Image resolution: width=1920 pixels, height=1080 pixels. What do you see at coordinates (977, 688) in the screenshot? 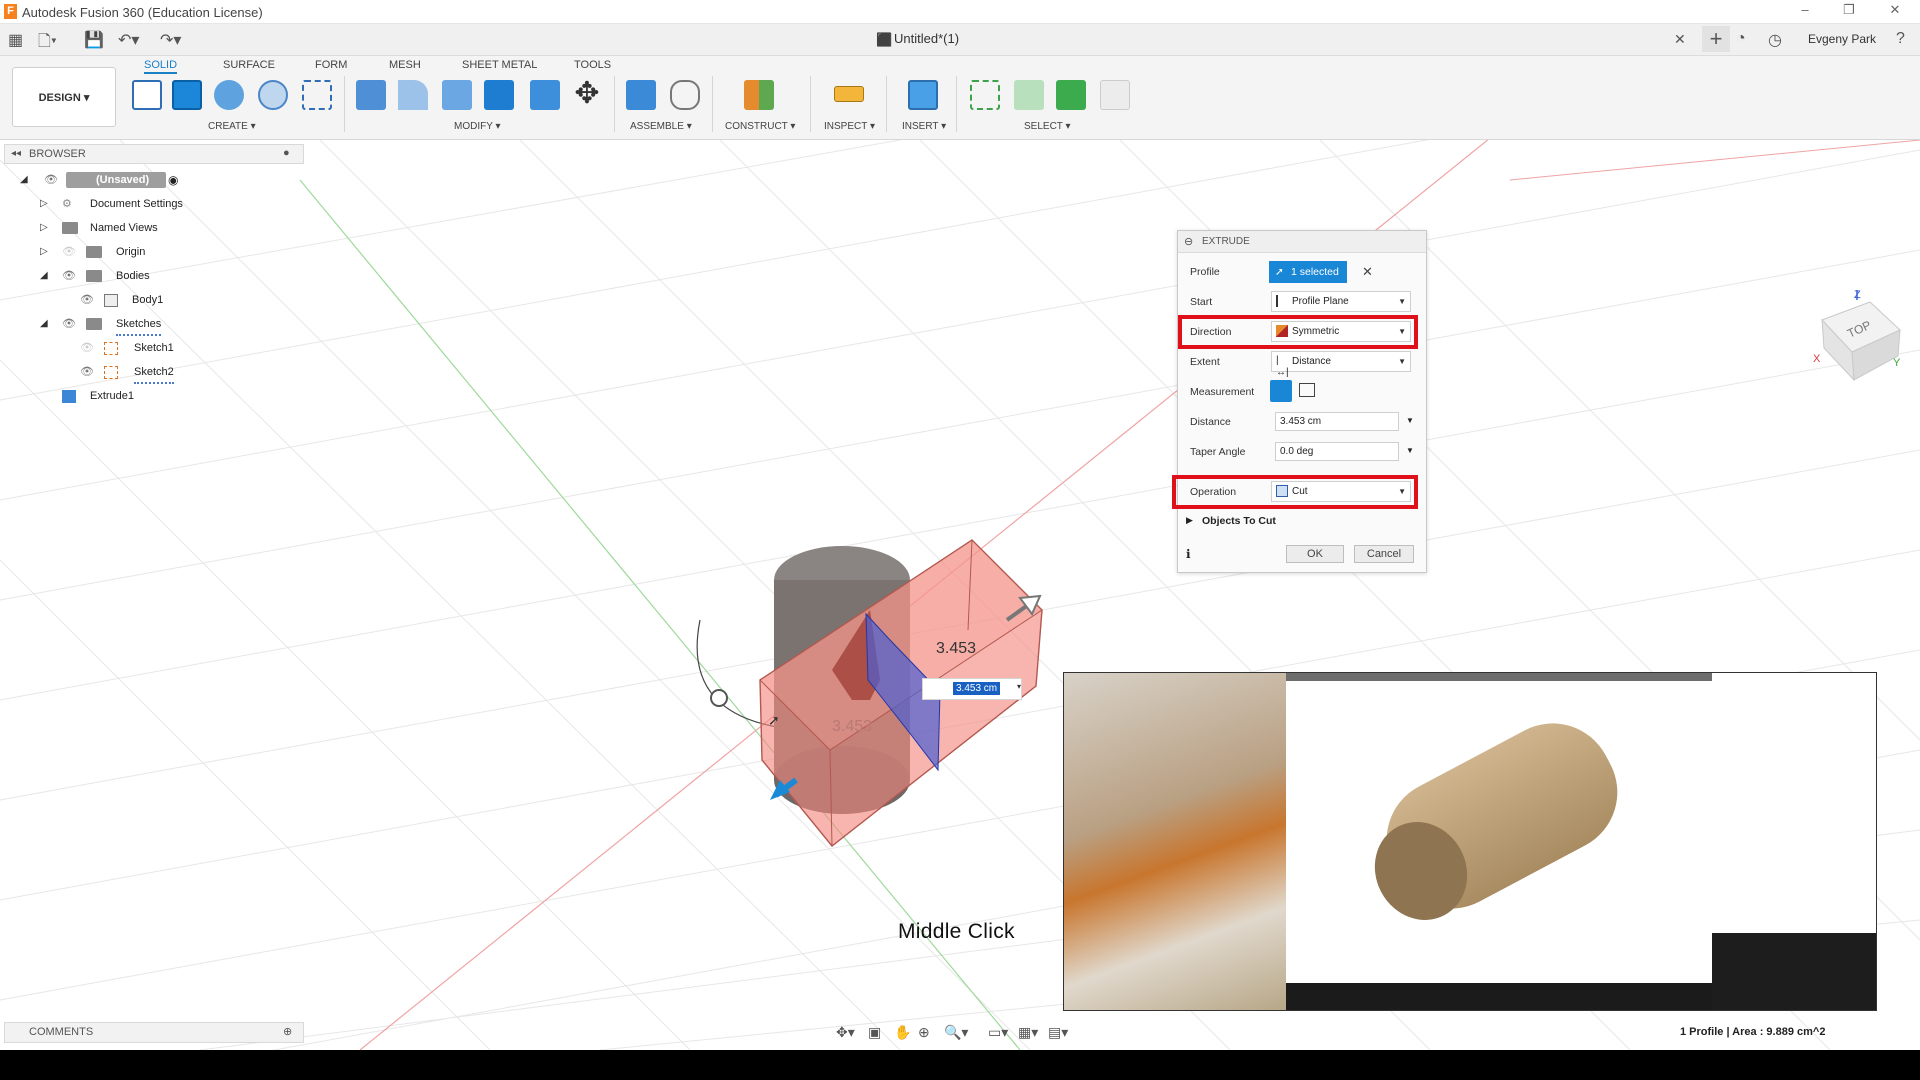
I see `distance-hud-value: 3.453 cm` at bounding box center [977, 688].